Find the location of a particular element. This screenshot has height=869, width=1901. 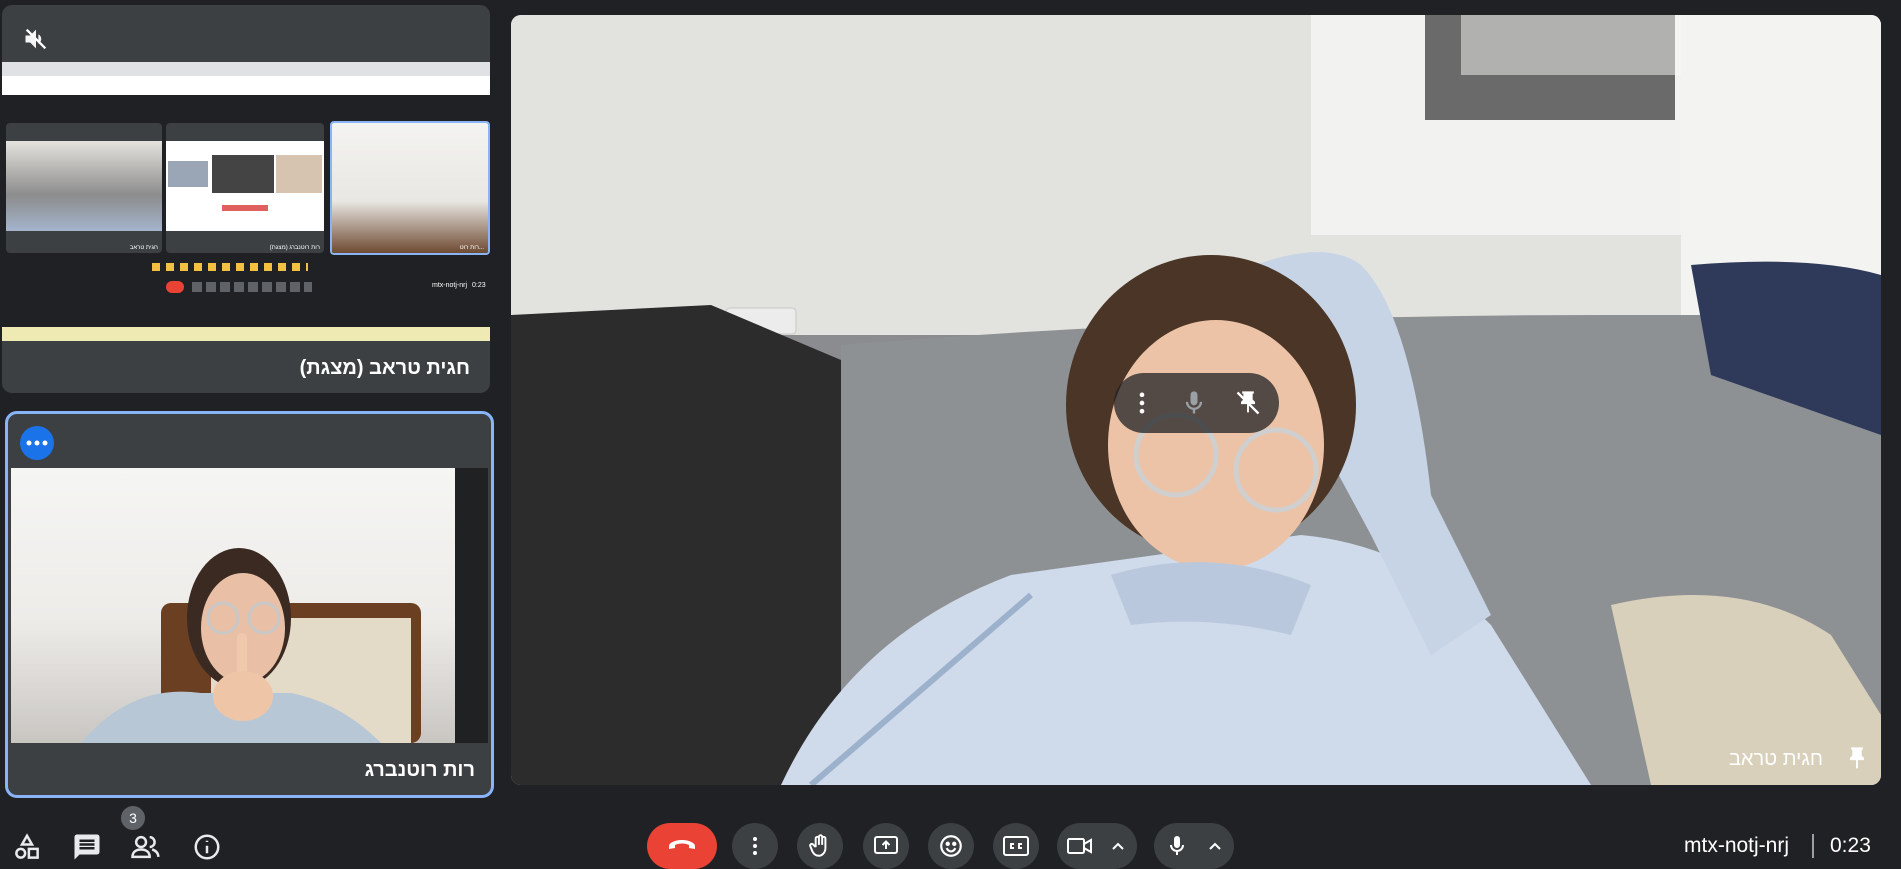

people-icon is located at coordinates (146, 849).